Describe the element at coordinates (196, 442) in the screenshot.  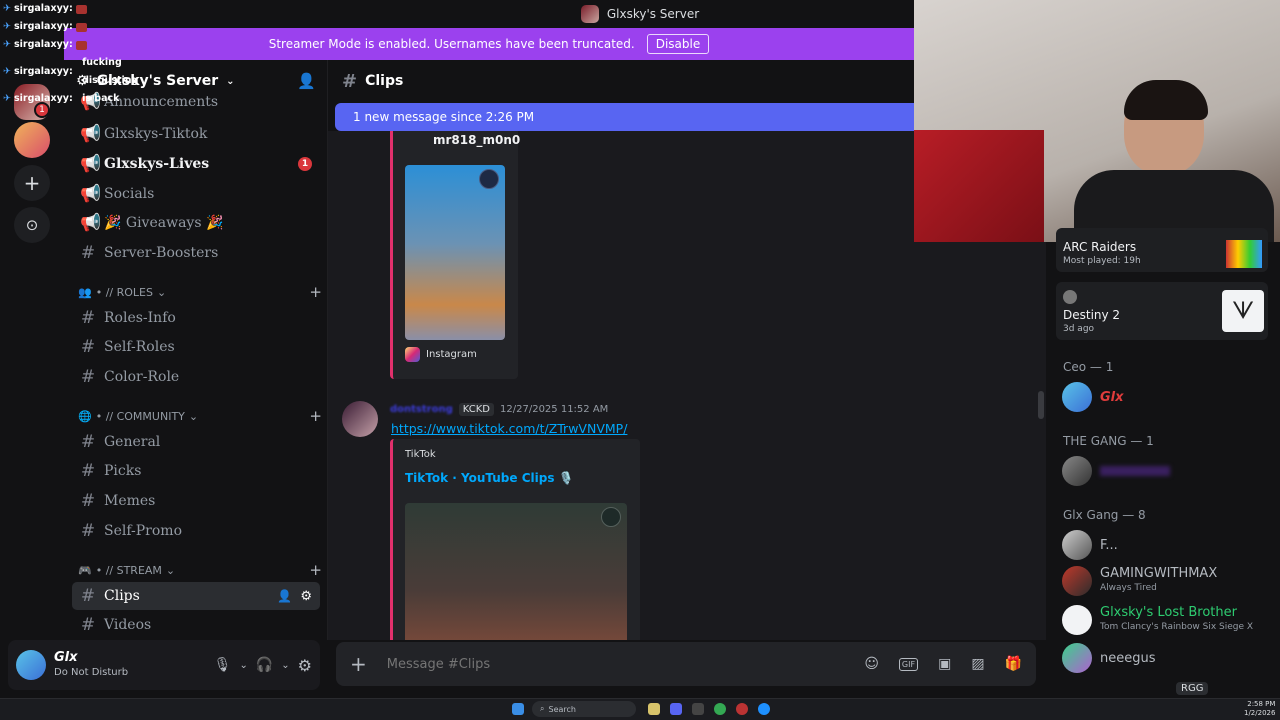
I see `channel-general: # General` at that location.